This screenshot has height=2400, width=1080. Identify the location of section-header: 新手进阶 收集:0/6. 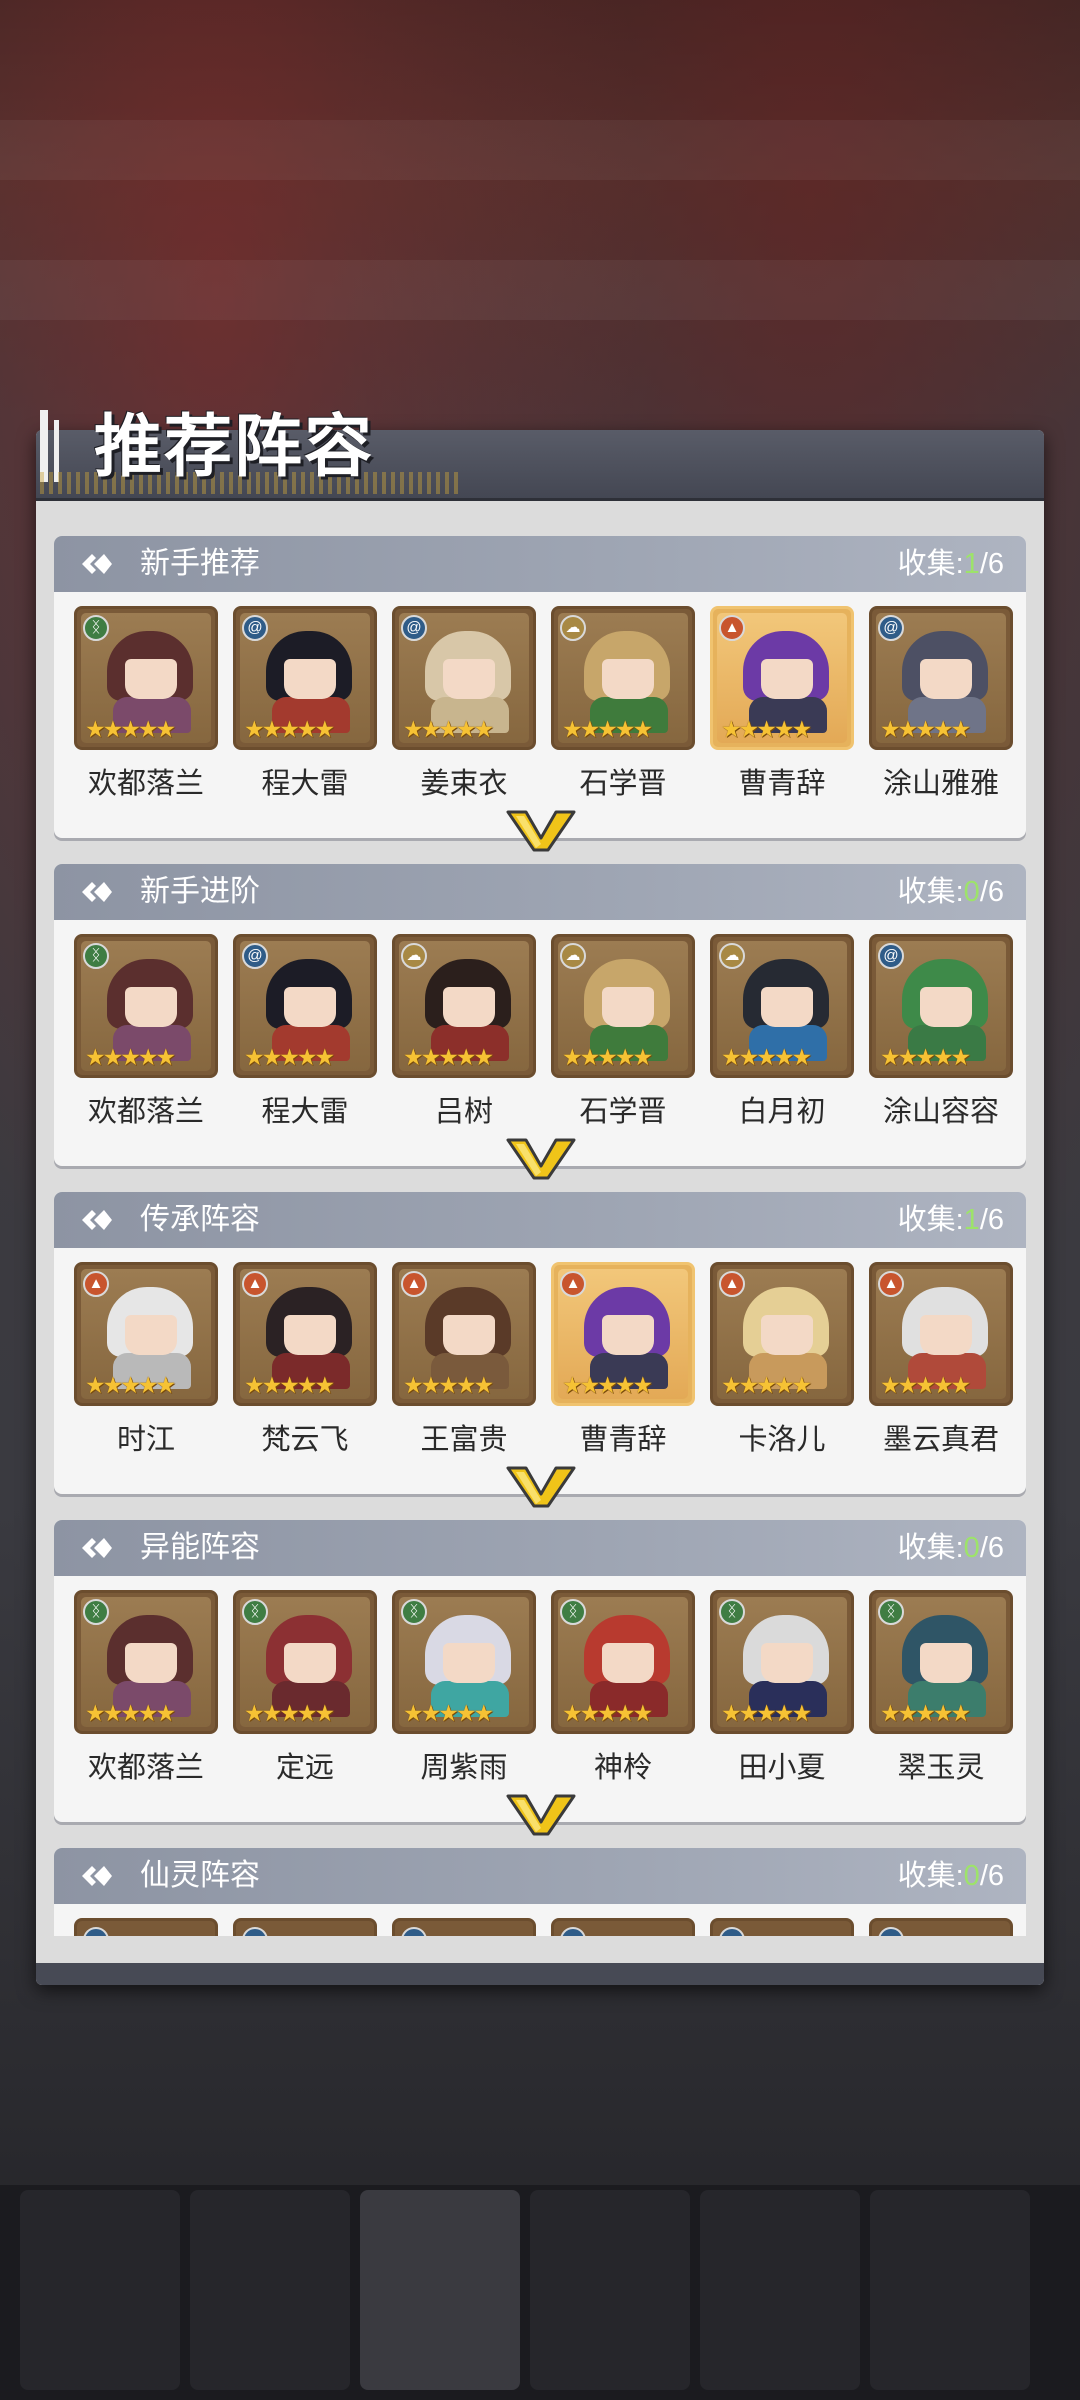
(540, 892).